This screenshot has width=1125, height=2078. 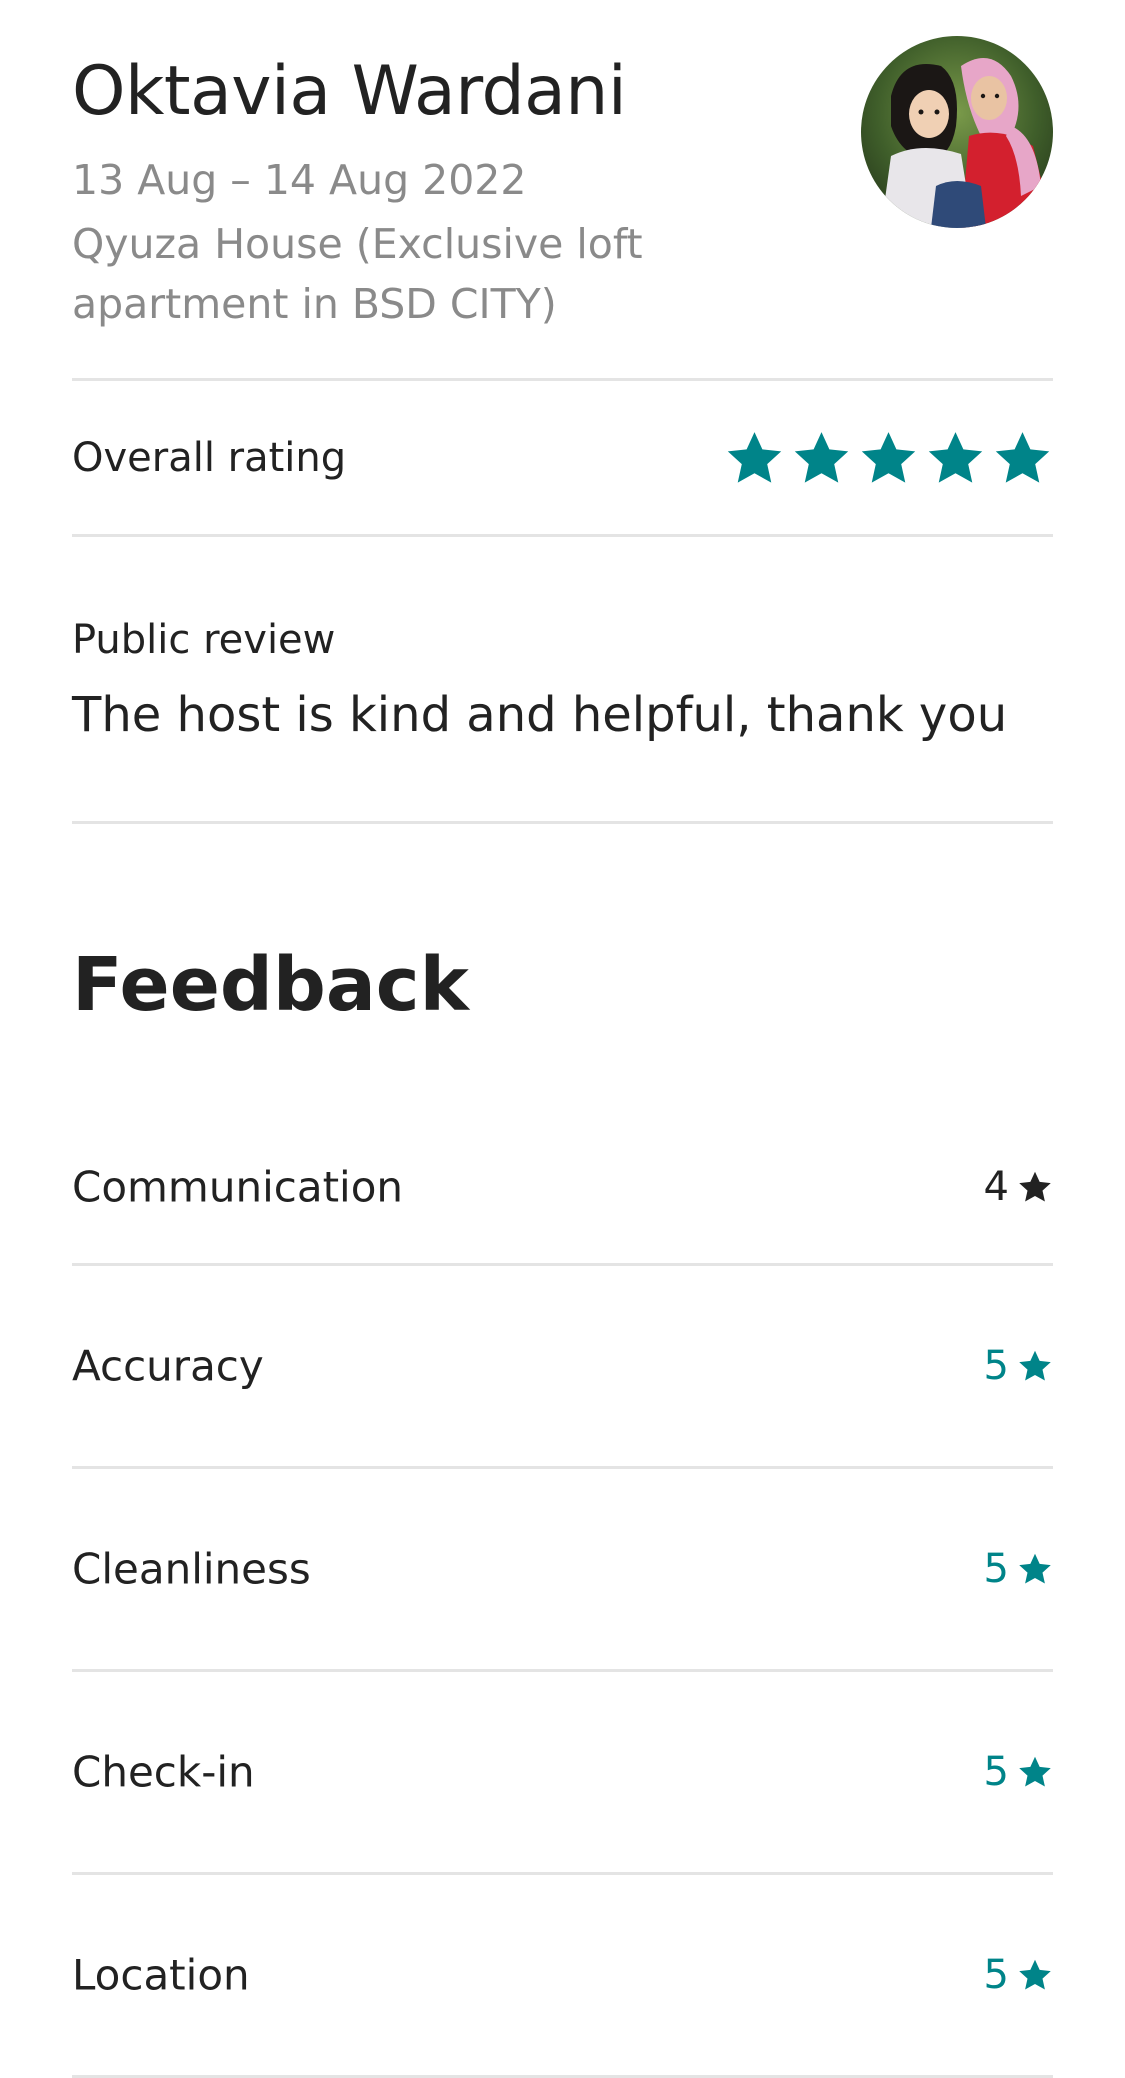 What do you see at coordinates (562, 1187) in the screenshot?
I see `feedback-row-communication: Communication 4` at bounding box center [562, 1187].